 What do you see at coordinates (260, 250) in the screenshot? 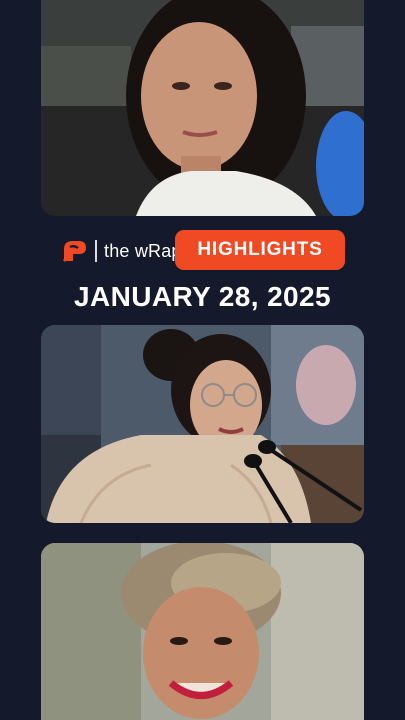
I see `highlights-badge: HIGHLIGHTS` at bounding box center [260, 250].